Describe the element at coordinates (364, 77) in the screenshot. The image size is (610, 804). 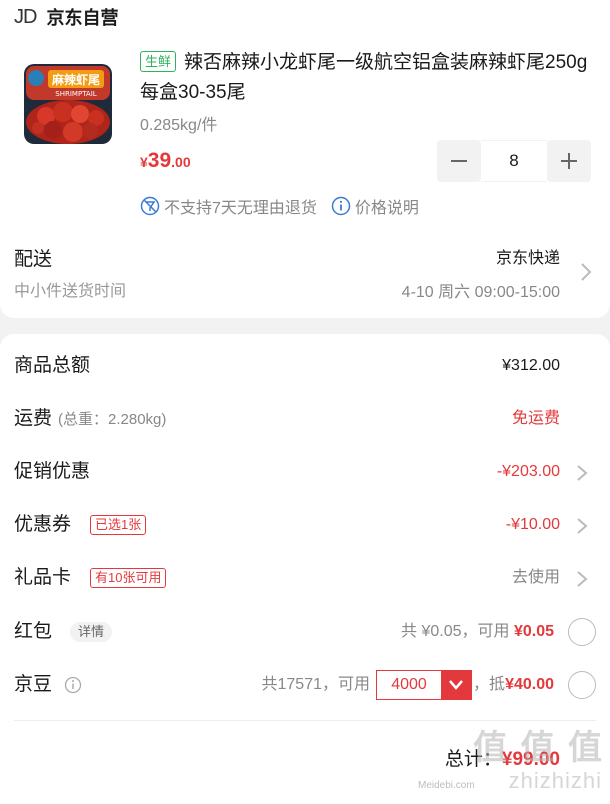
I see `product-title-text: 辣否麻辣小龙虾尾一级航空铝盒装麻辣虾尾250g每盒30-35尾` at that location.